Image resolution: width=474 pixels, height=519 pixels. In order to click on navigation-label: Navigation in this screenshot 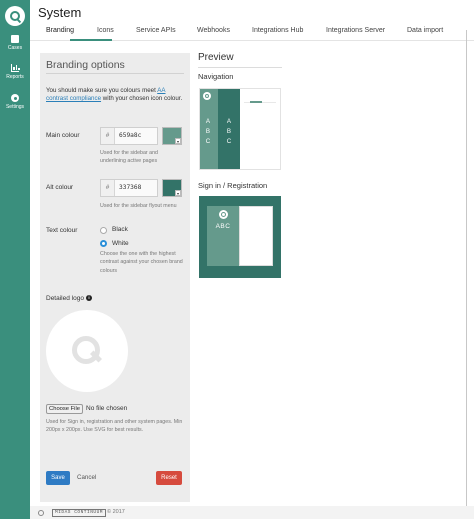, I will do `click(216, 76)`.